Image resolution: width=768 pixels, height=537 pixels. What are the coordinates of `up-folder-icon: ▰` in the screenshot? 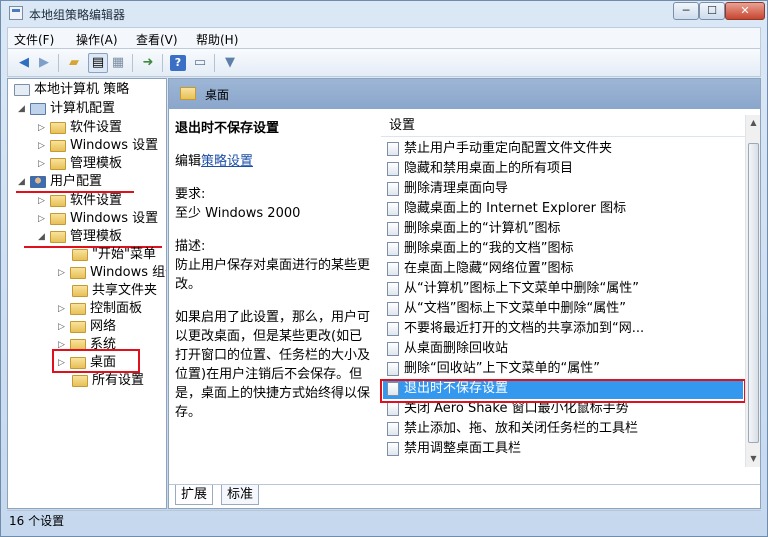 It's located at (74, 63).